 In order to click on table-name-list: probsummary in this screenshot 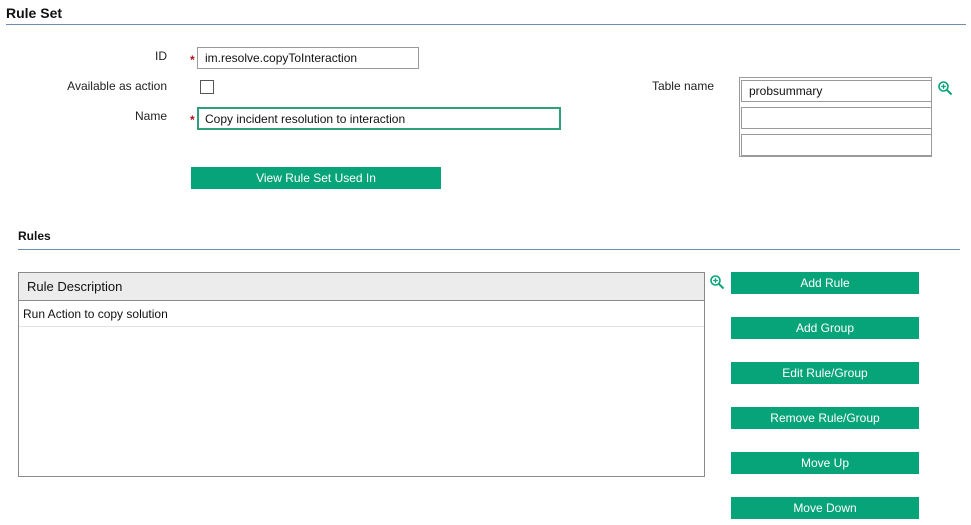, I will do `click(835, 117)`.